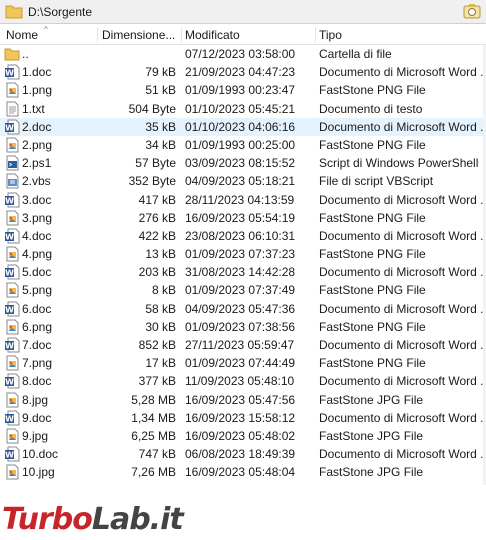 The height and width of the screenshot is (540, 486). I want to click on sort-up-icon: ^, so click(46, 29).